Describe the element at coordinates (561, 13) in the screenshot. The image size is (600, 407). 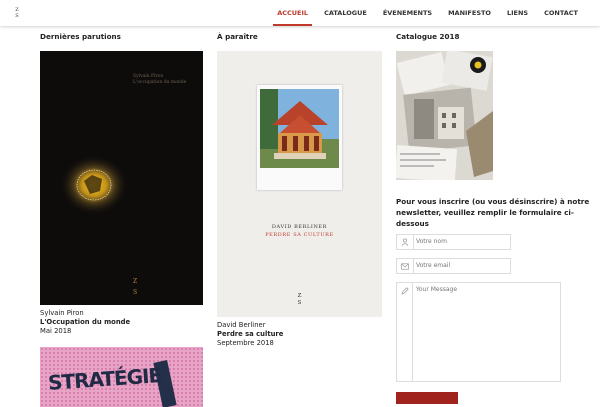
I see `nav-item-contact: CONTACT` at that location.